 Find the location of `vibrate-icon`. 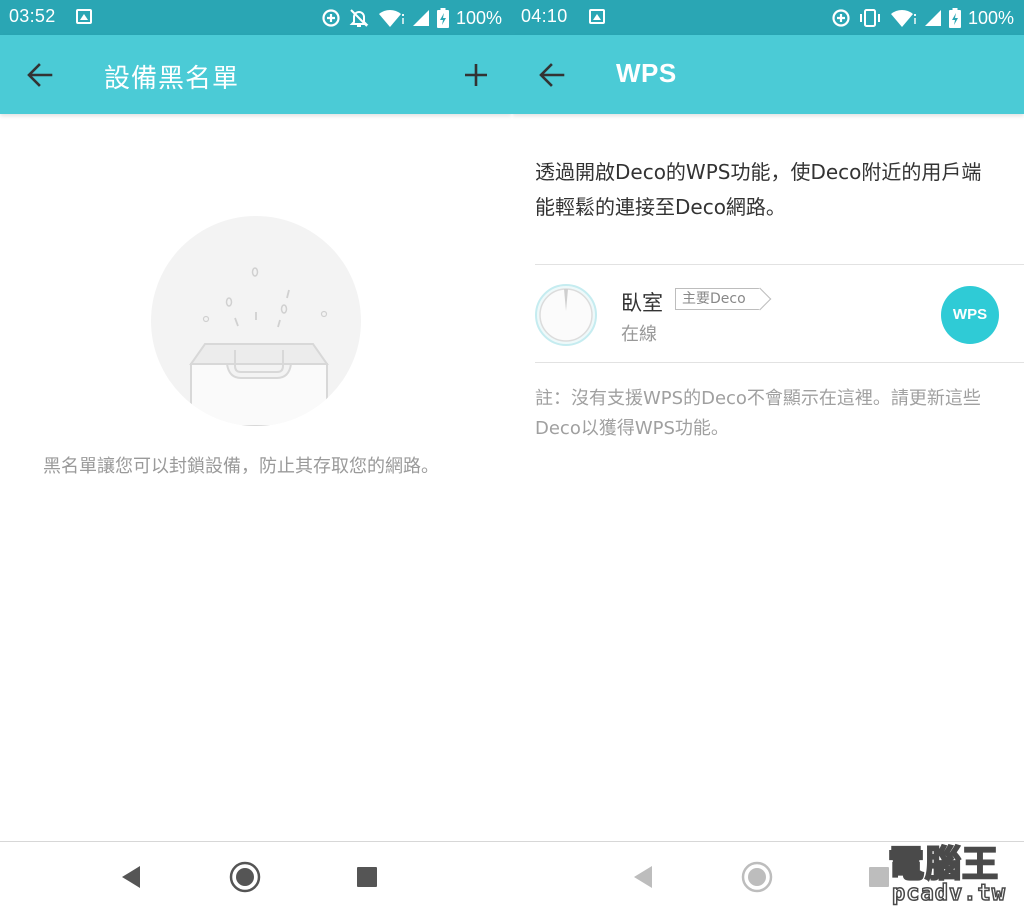

vibrate-icon is located at coordinates (869, 18).